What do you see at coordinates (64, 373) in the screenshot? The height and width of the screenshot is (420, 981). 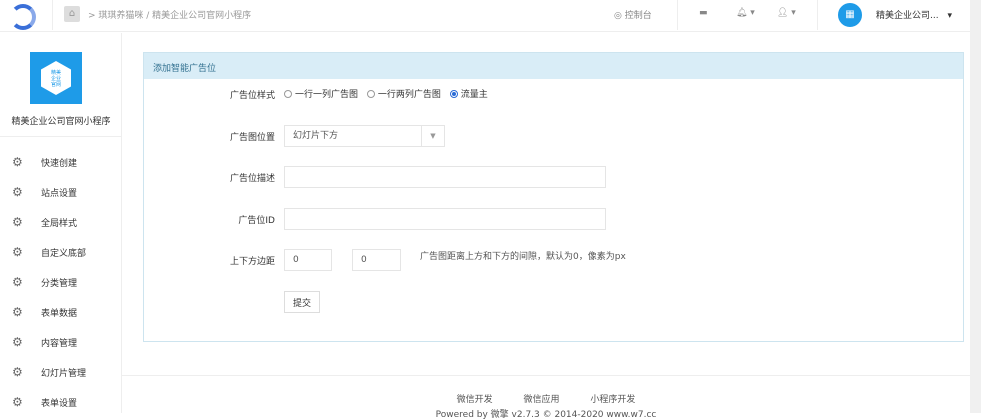 I see `sidebar-item-label: 幻灯片管理` at bounding box center [64, 373].